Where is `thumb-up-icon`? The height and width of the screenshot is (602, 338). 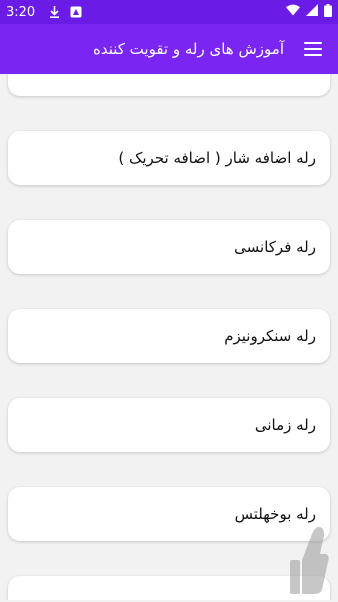
thumb-up-icon is located at coordinates (308, 559).